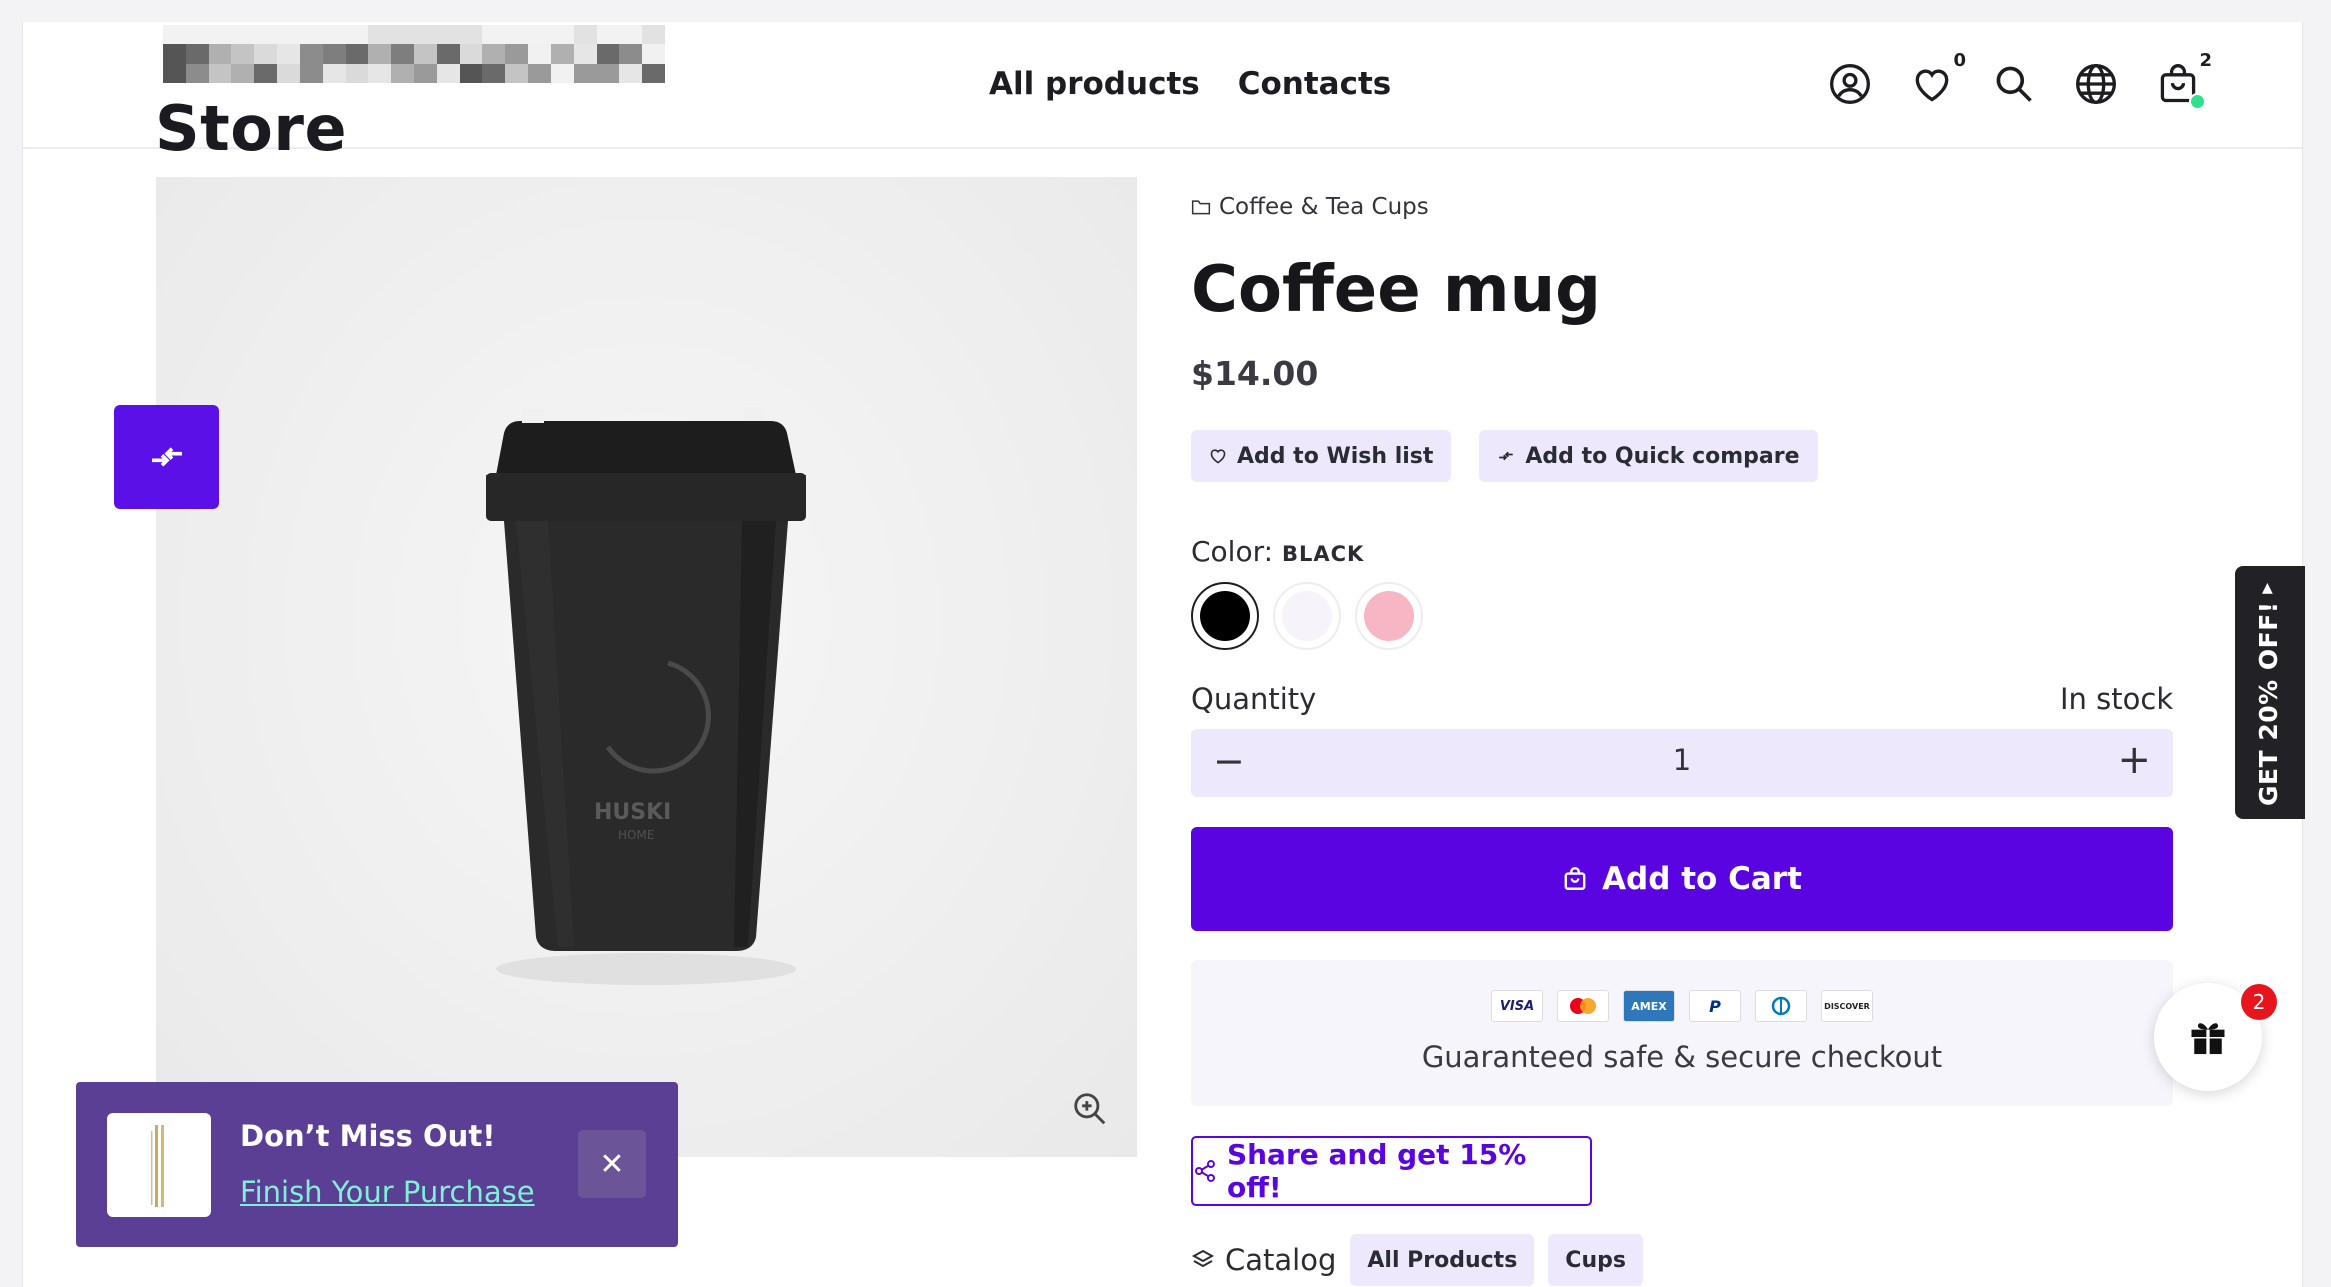 The image size is (2331, 1287). I want to click on quantity-input: 1, so click(1682, 760).